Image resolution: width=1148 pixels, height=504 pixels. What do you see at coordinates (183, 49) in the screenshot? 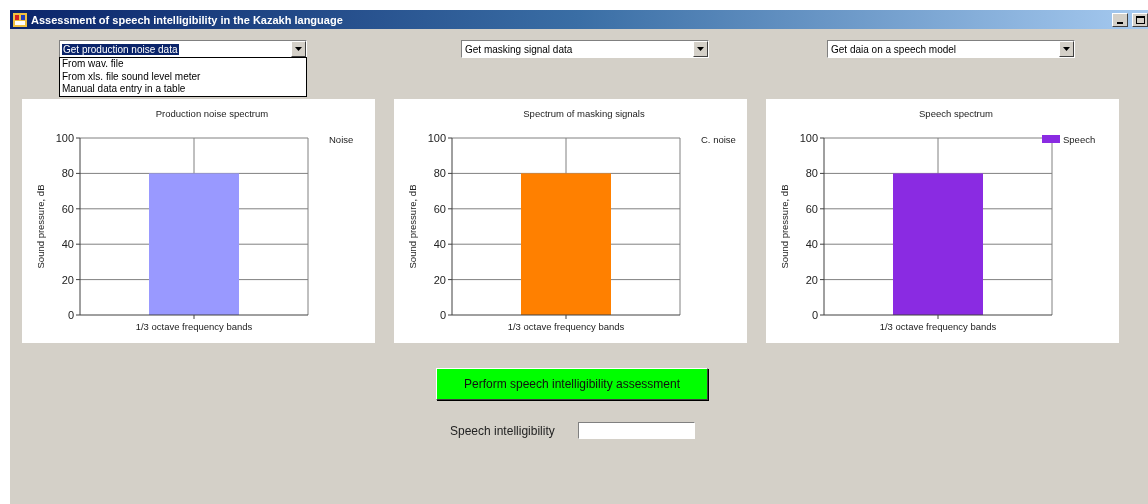
I see `dropdown: Get production noise data` at bounding box center [183, 49].